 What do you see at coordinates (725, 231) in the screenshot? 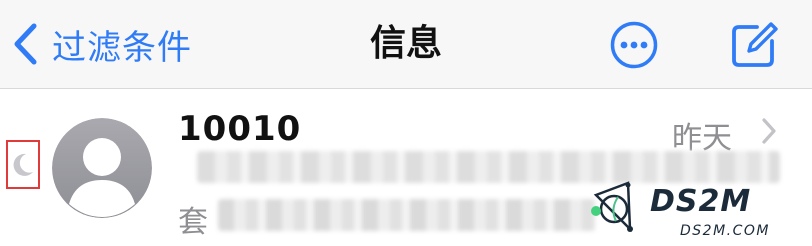
I see `watermark-url: DS2M.COM` at bounding box center [725, 231].